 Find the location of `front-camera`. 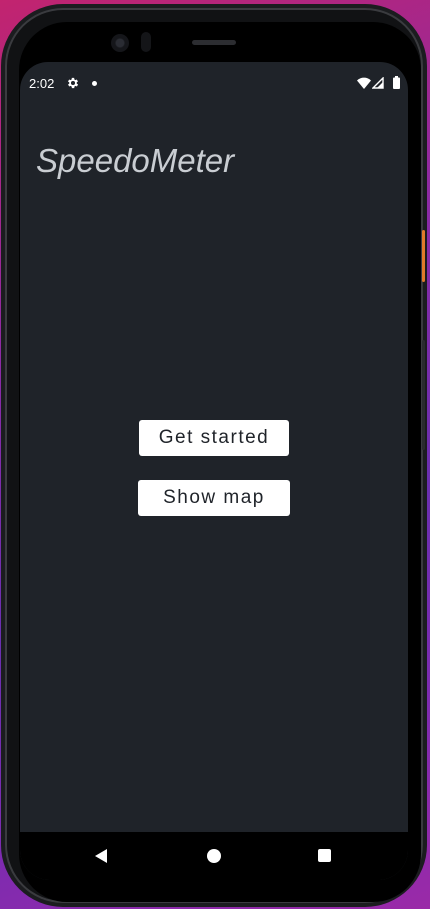

front-camera is located at coordinates (120, 43).